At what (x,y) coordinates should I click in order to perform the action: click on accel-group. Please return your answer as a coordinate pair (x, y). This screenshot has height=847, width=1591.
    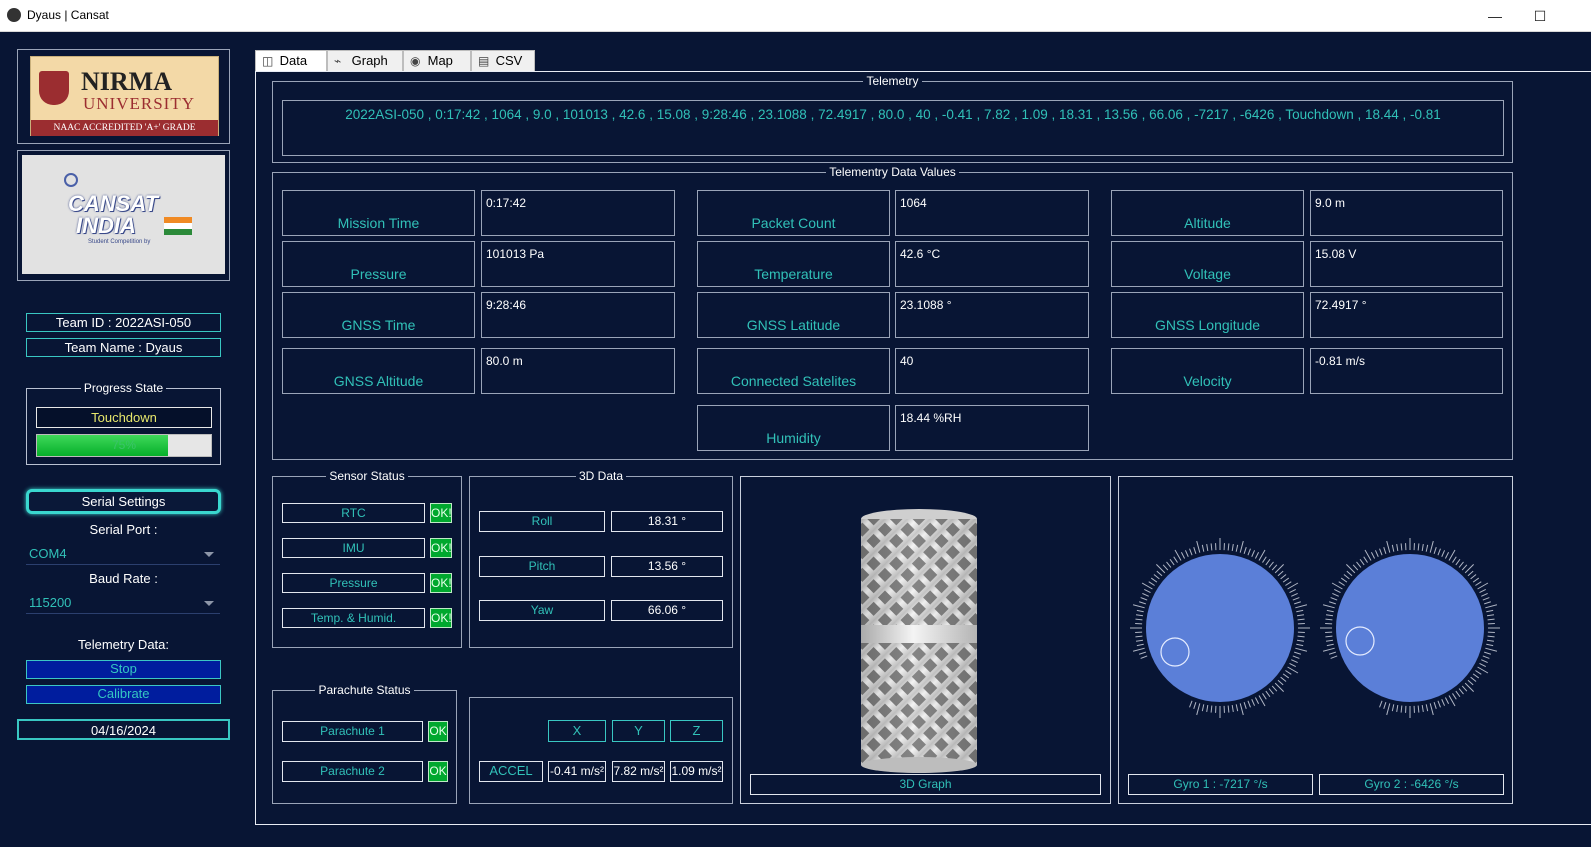
    Looking at the image, I should click on (601, 750).